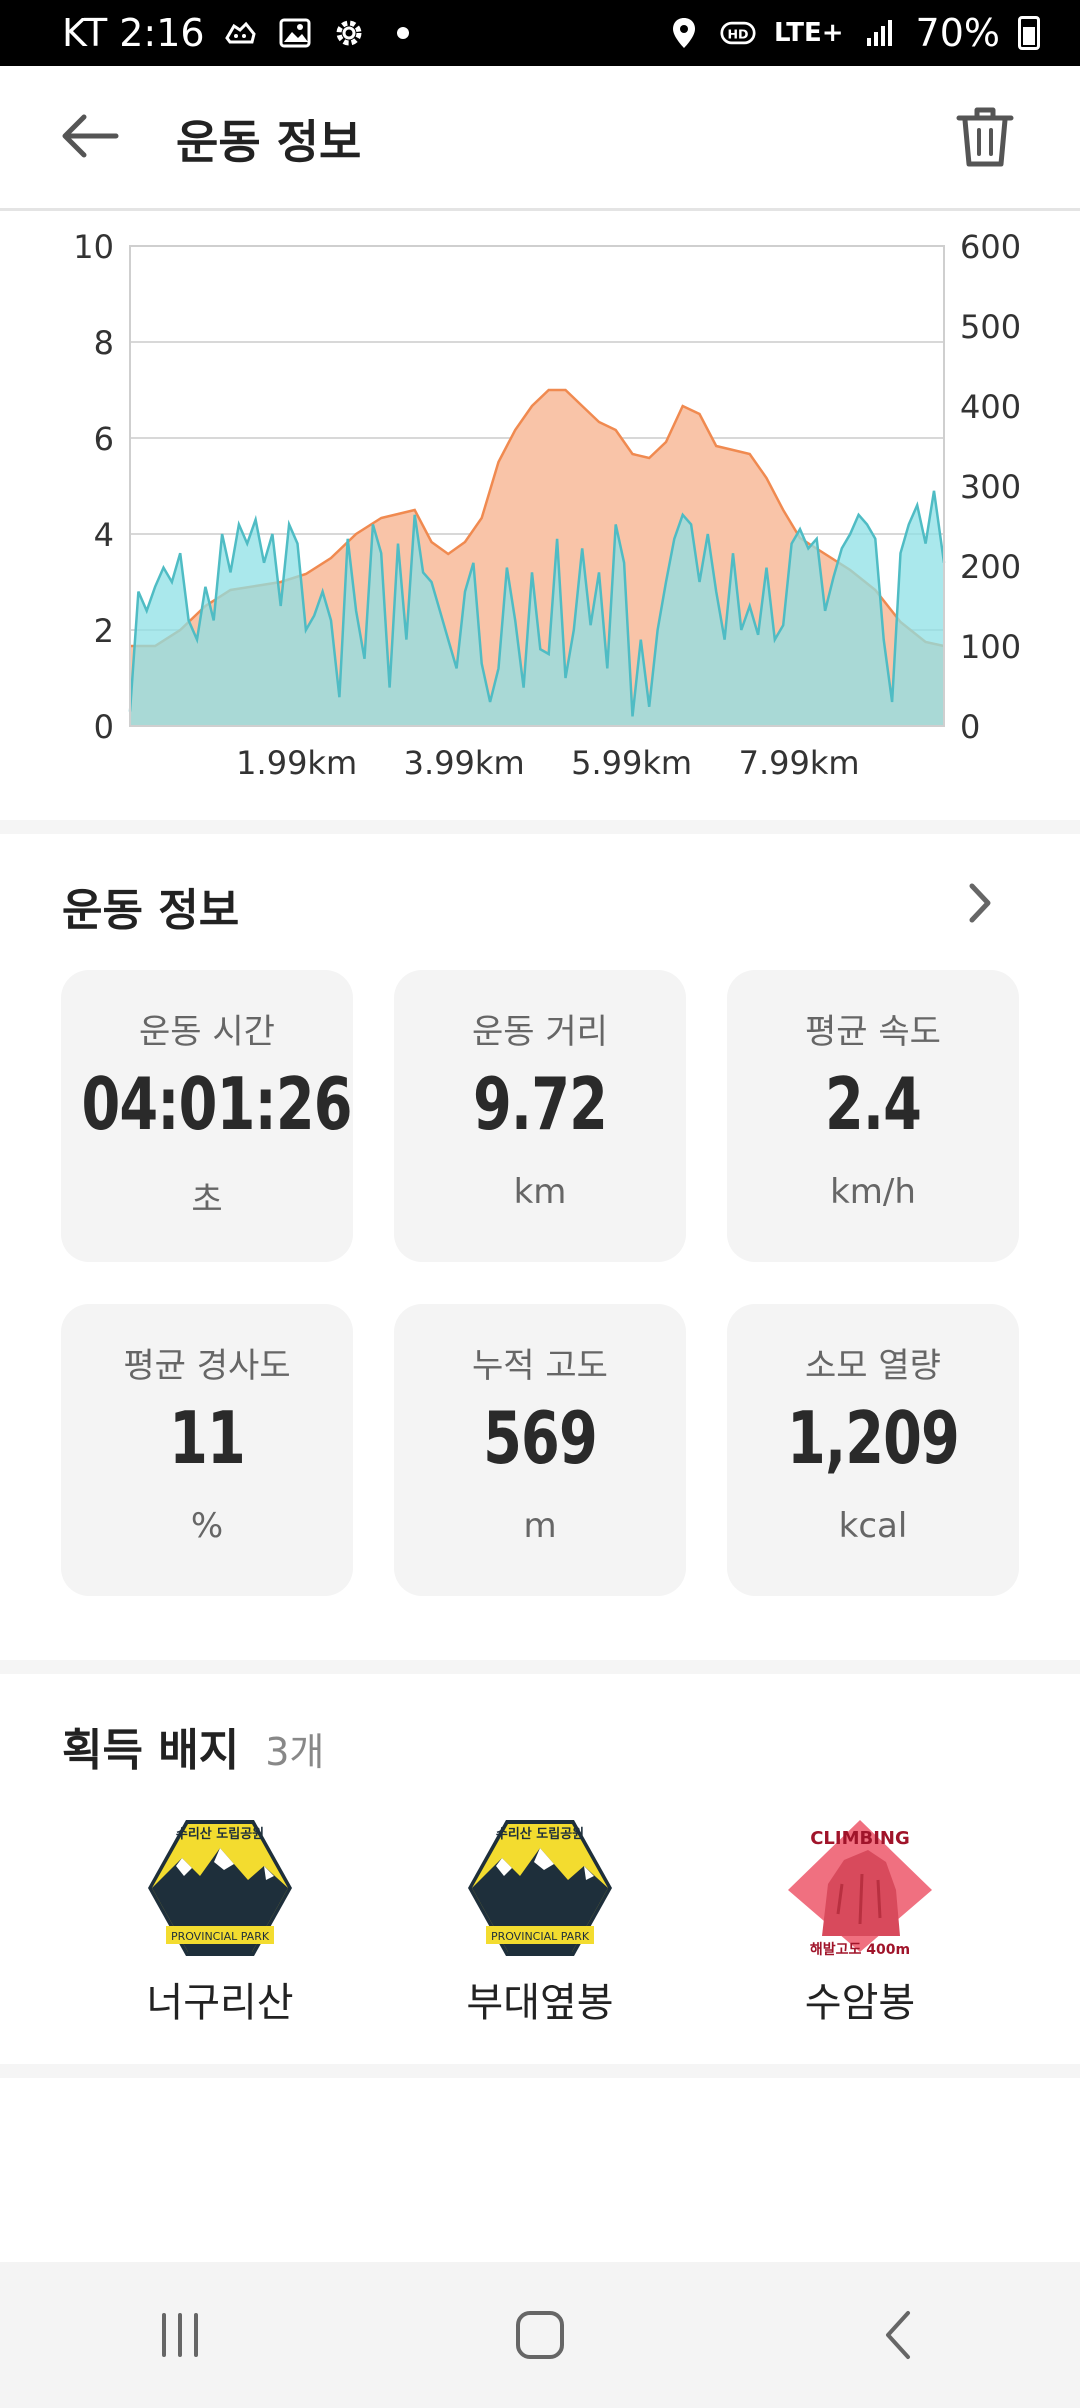 This screenshot has height=2408, width=1080. What do you see at coordinates (207, 1526) in the screenshot?
I see `stat-unit: %` at bounding box center [207, 1526].